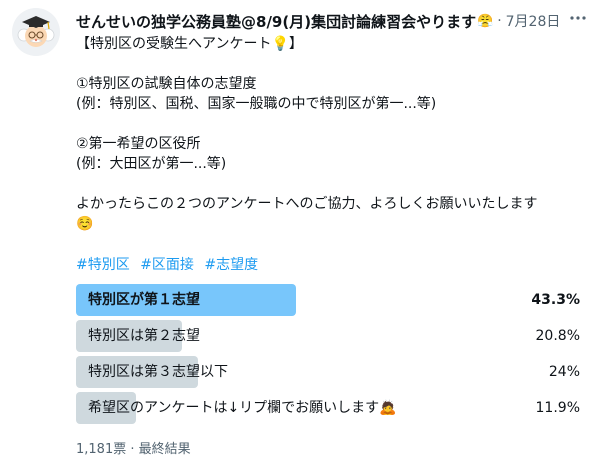 The width and height of the screenshot is (598, 458). Describe the element at coordinates (231, 265) in the screenshot. I see `hashtag-link: #志望度` at that location.